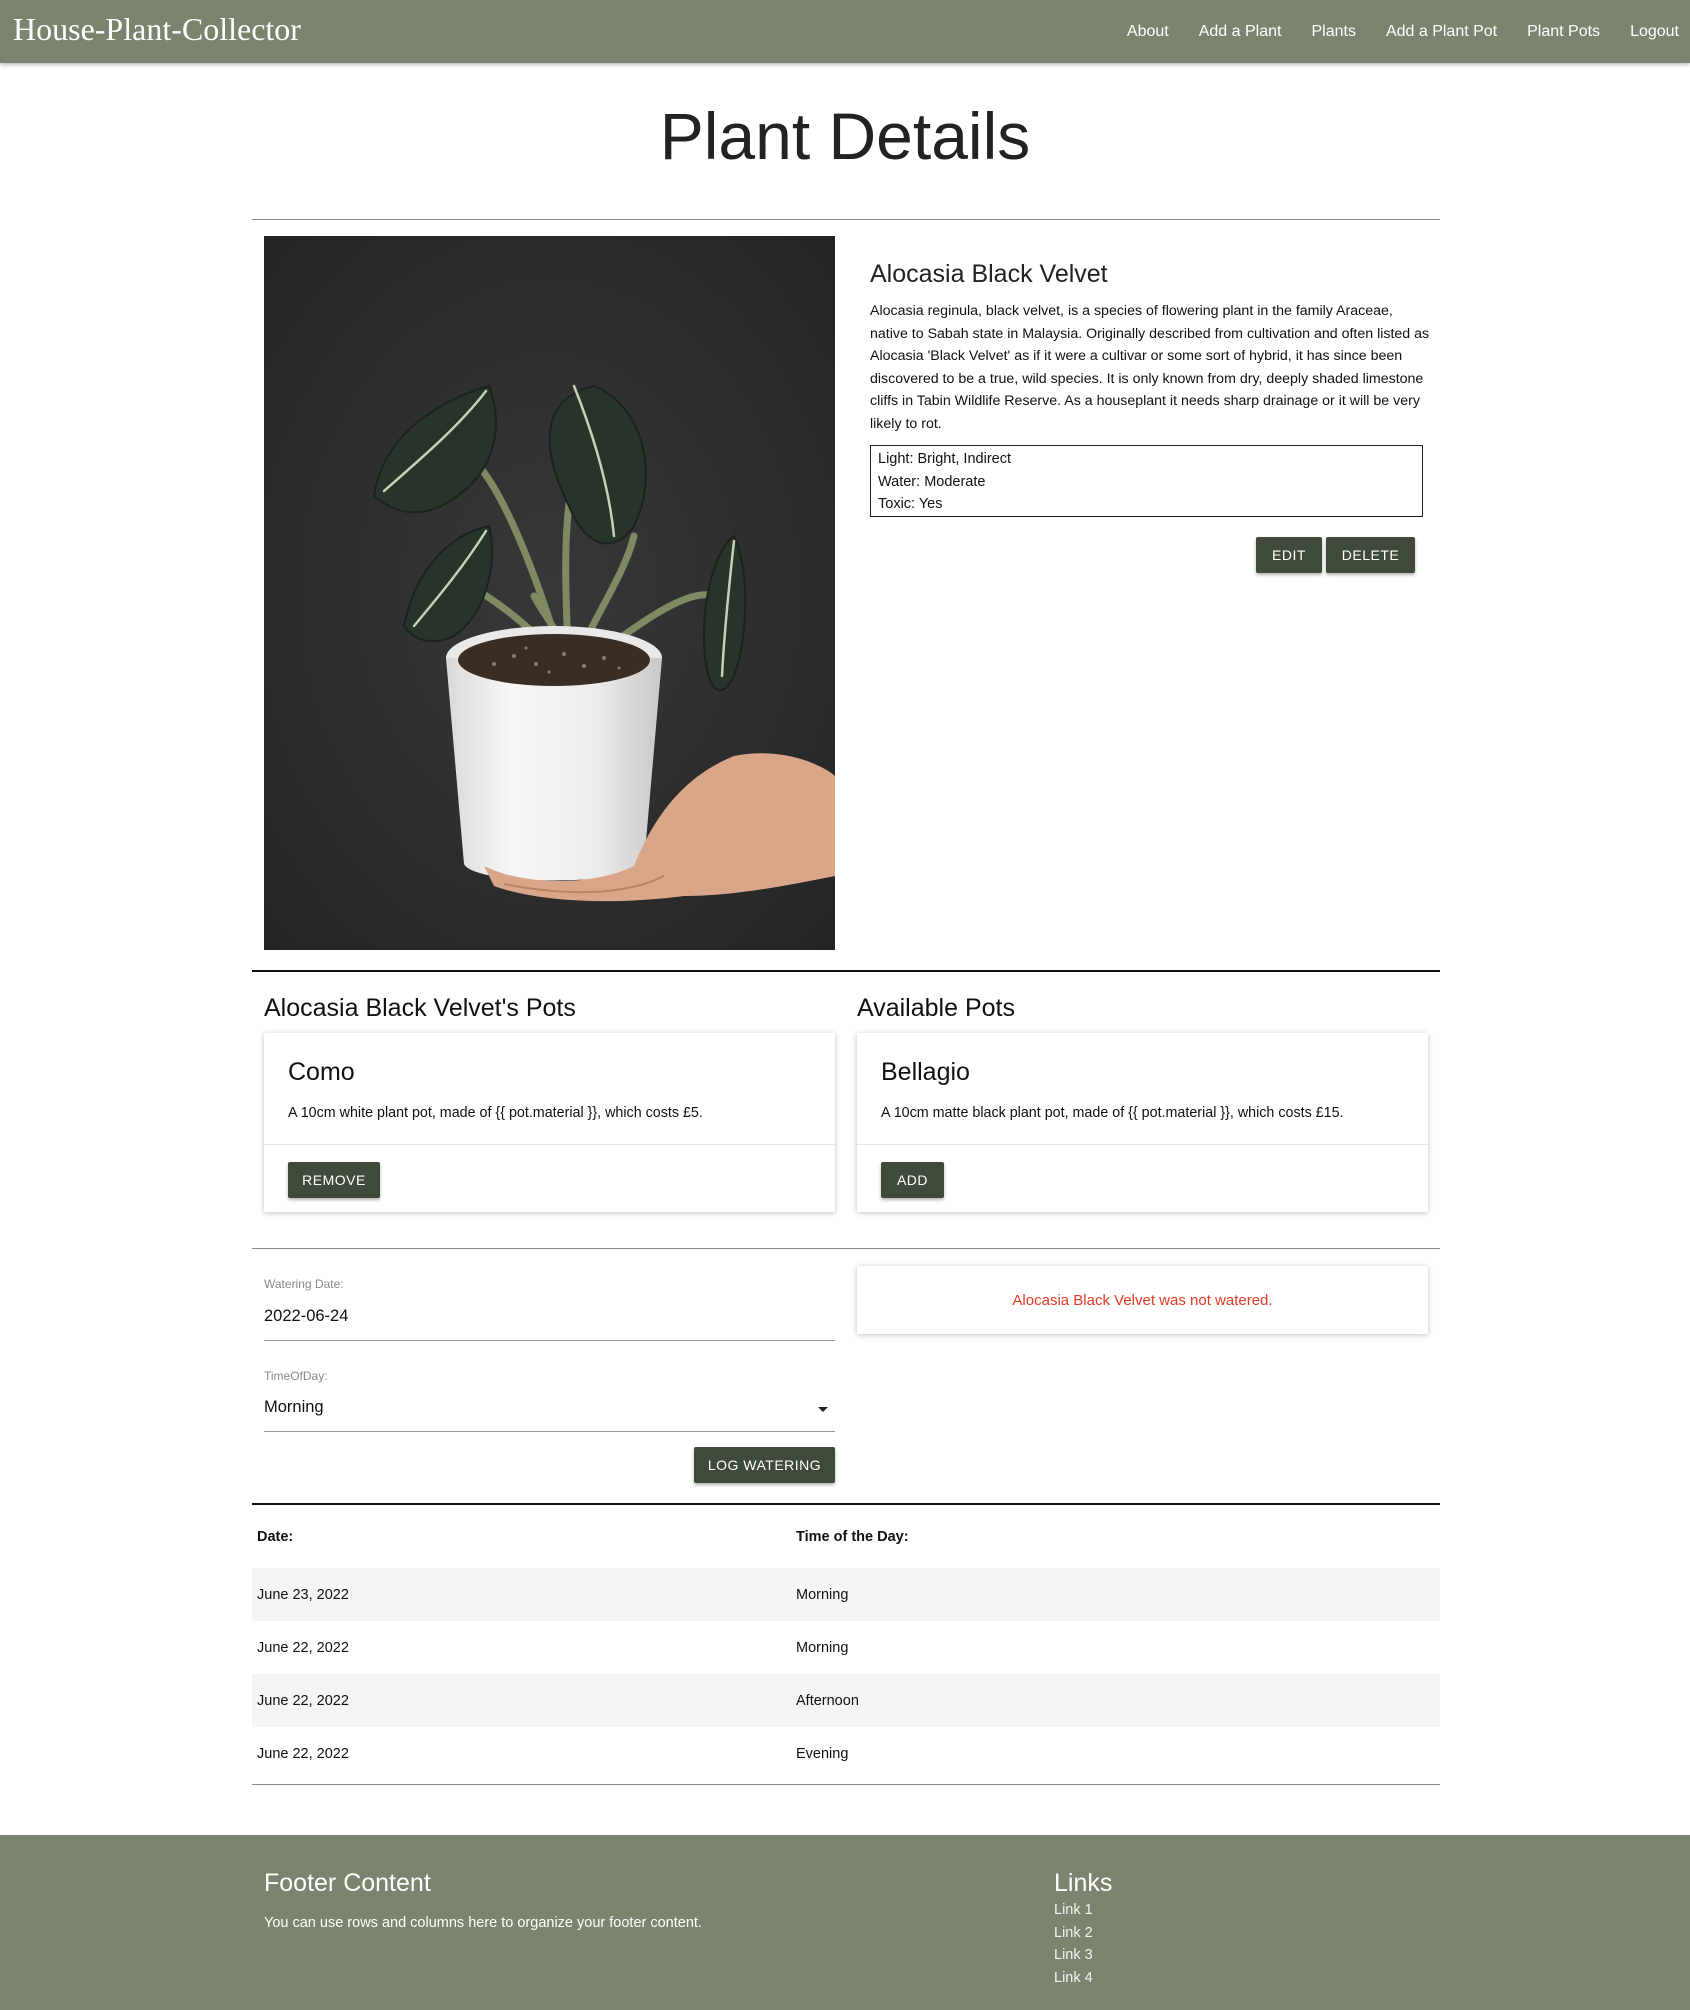 Image resolution: width=1690 pixels, height=2010 pixels. Describe the element at coordinates (1240, 32) in the screenshot. I see `nav-link-add-plant: Add a Plant` at that location.